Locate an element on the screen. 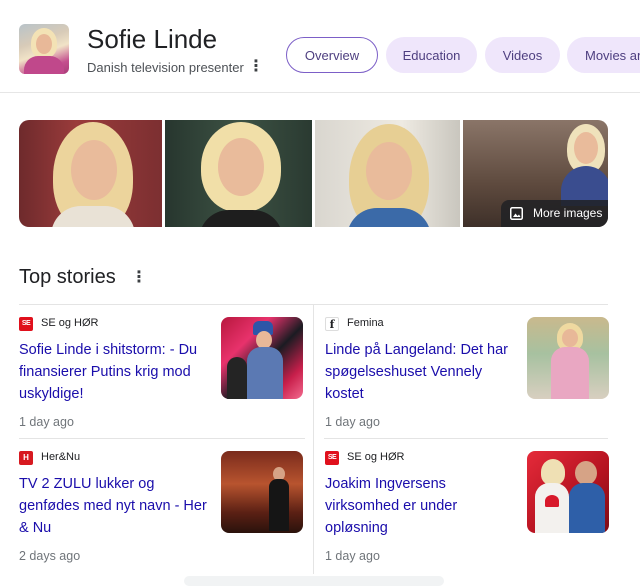 The height and width of the screenshot is (586, 640). top-stories-heading: Top stories is located at coordinates (67, 277).